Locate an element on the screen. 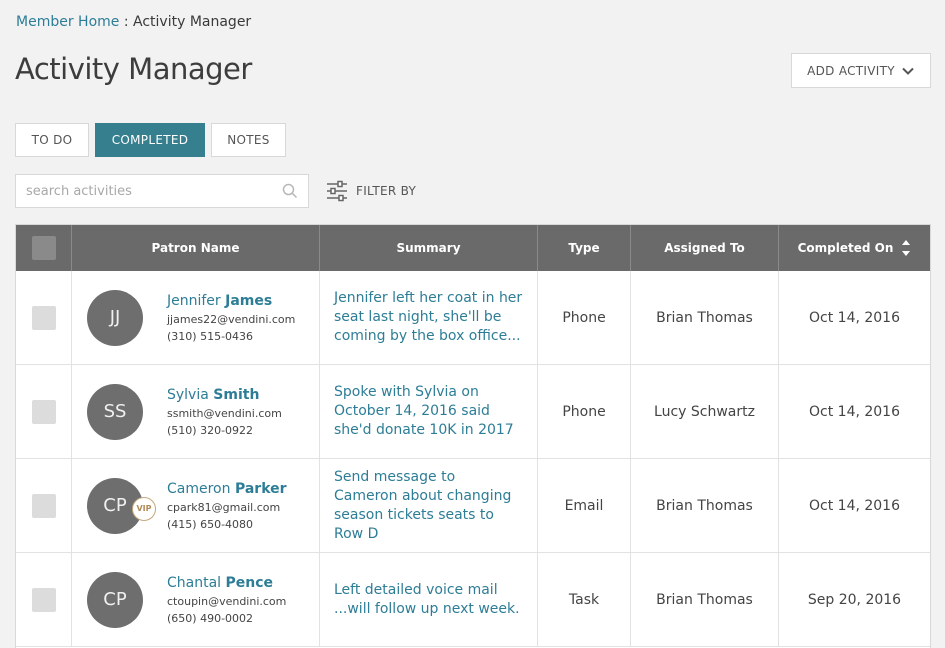  search-input is located at coordinates (149, 191).